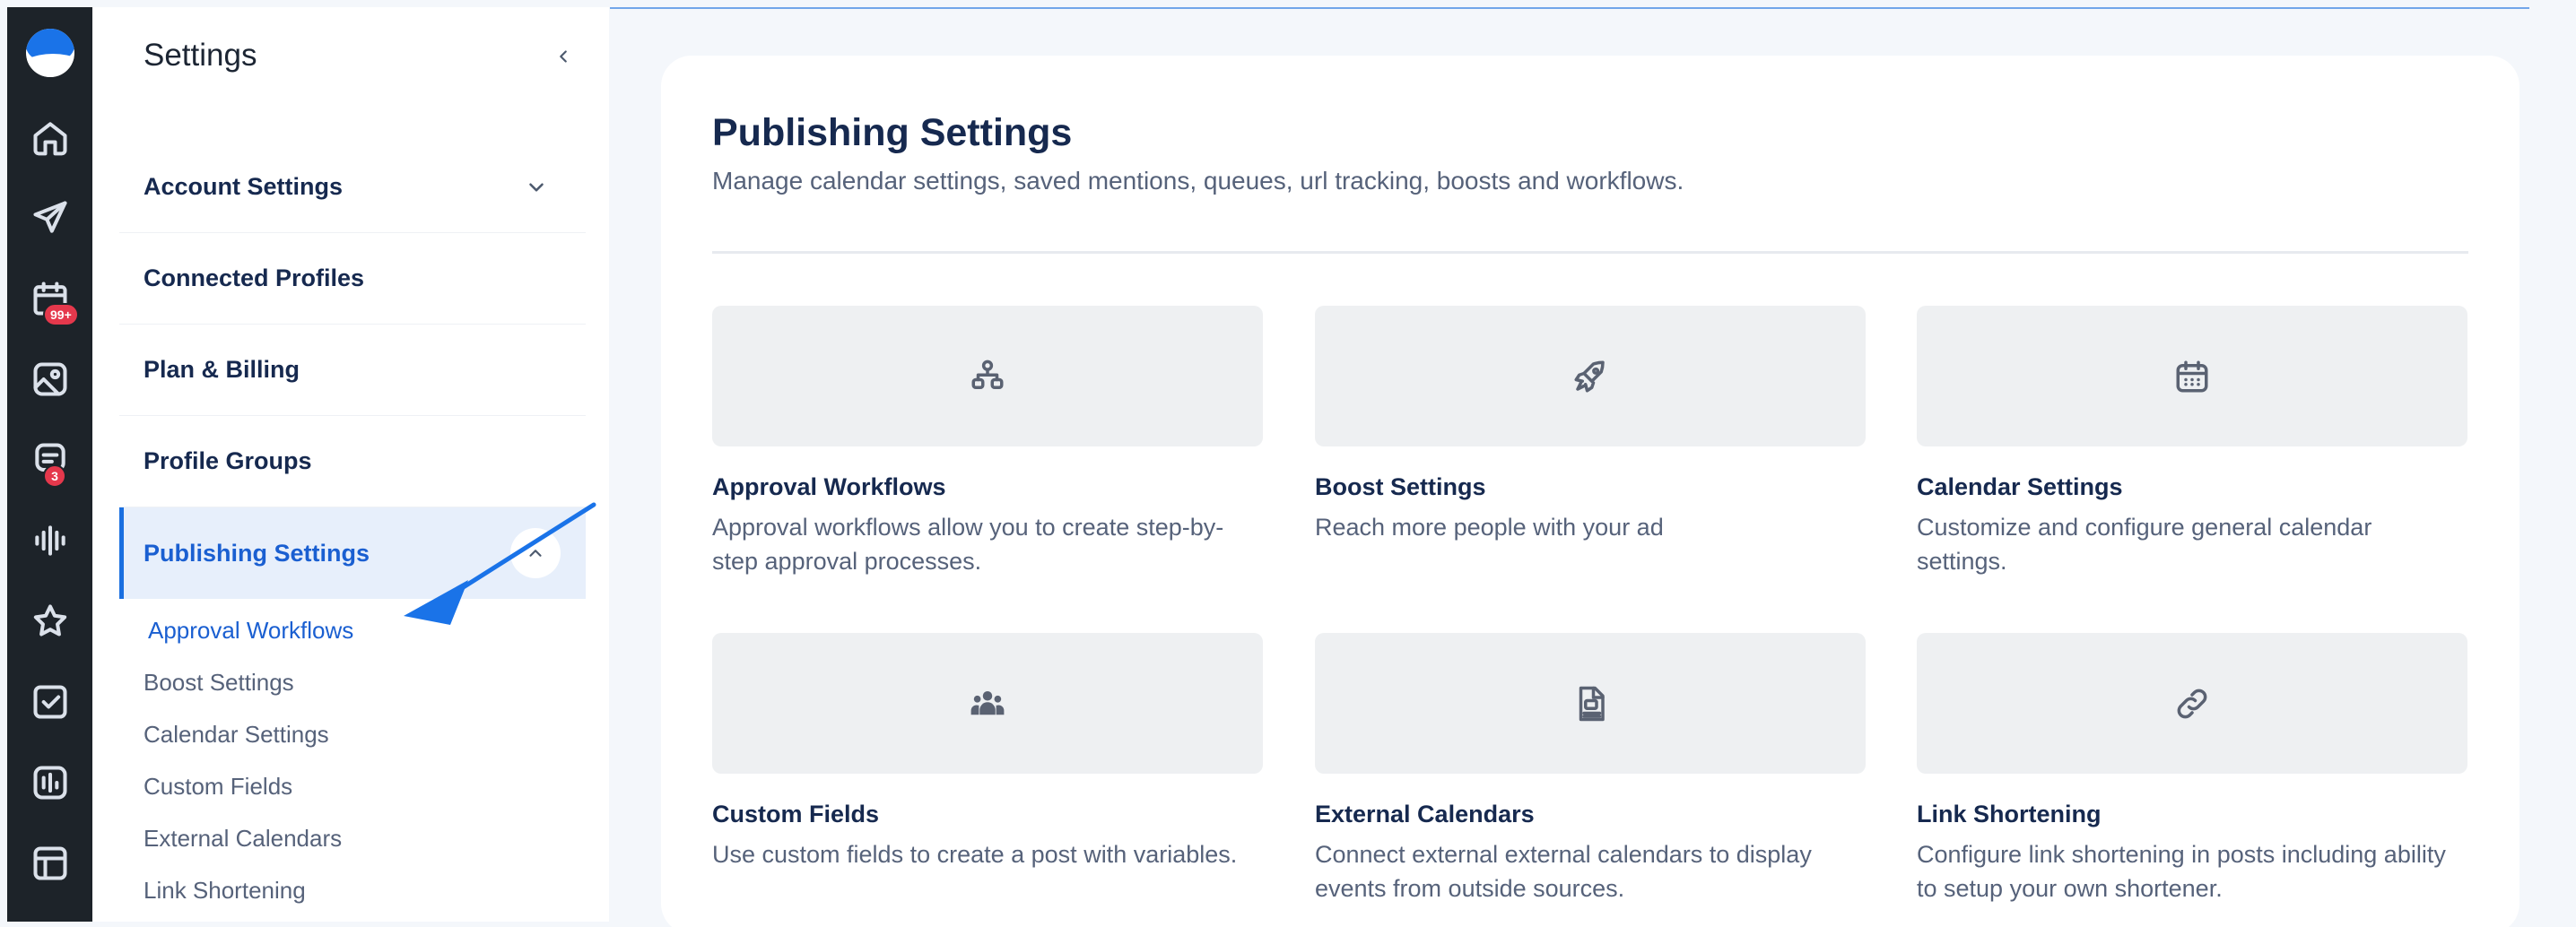 The height and width of the screenshot is (927, 2576). I want to click on rail-reviews, so click(49, 621).